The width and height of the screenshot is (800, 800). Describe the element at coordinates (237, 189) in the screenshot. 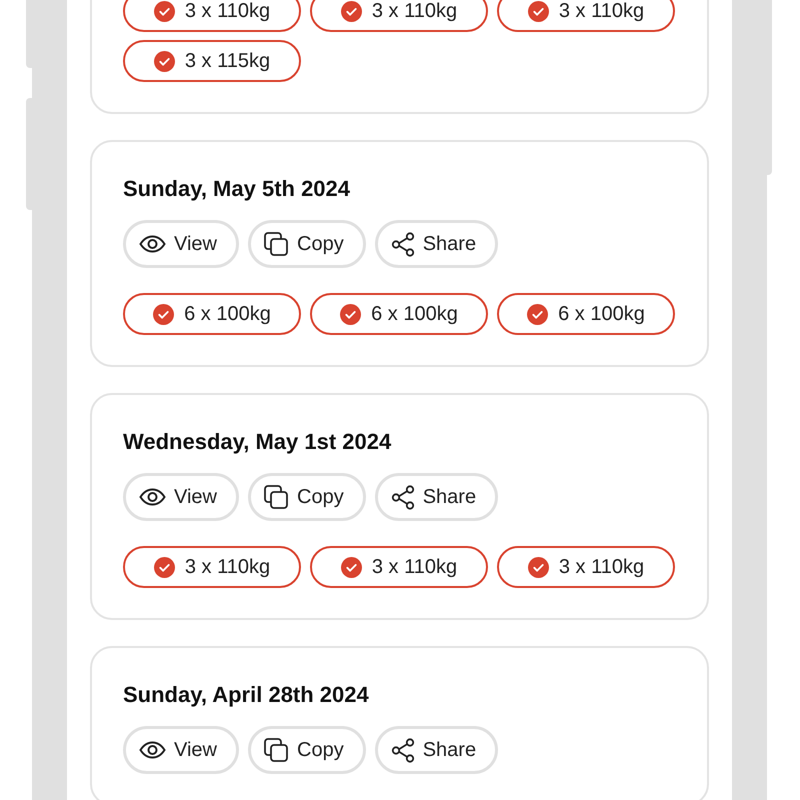

I see `workout-date: Sunday, May 5th 2024` at that location.